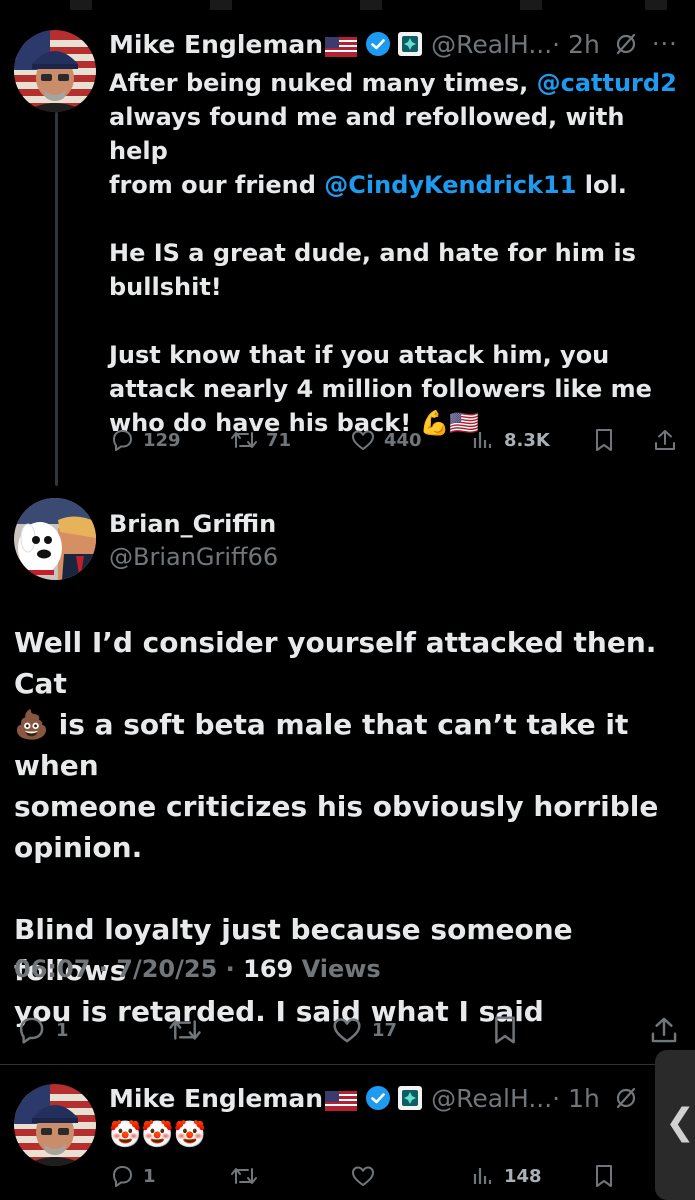 This screenshot has width=695, height=1200. Describe the element at coordinates (363, 1030) in the screenshot. I see `like-button: 17` at that location.